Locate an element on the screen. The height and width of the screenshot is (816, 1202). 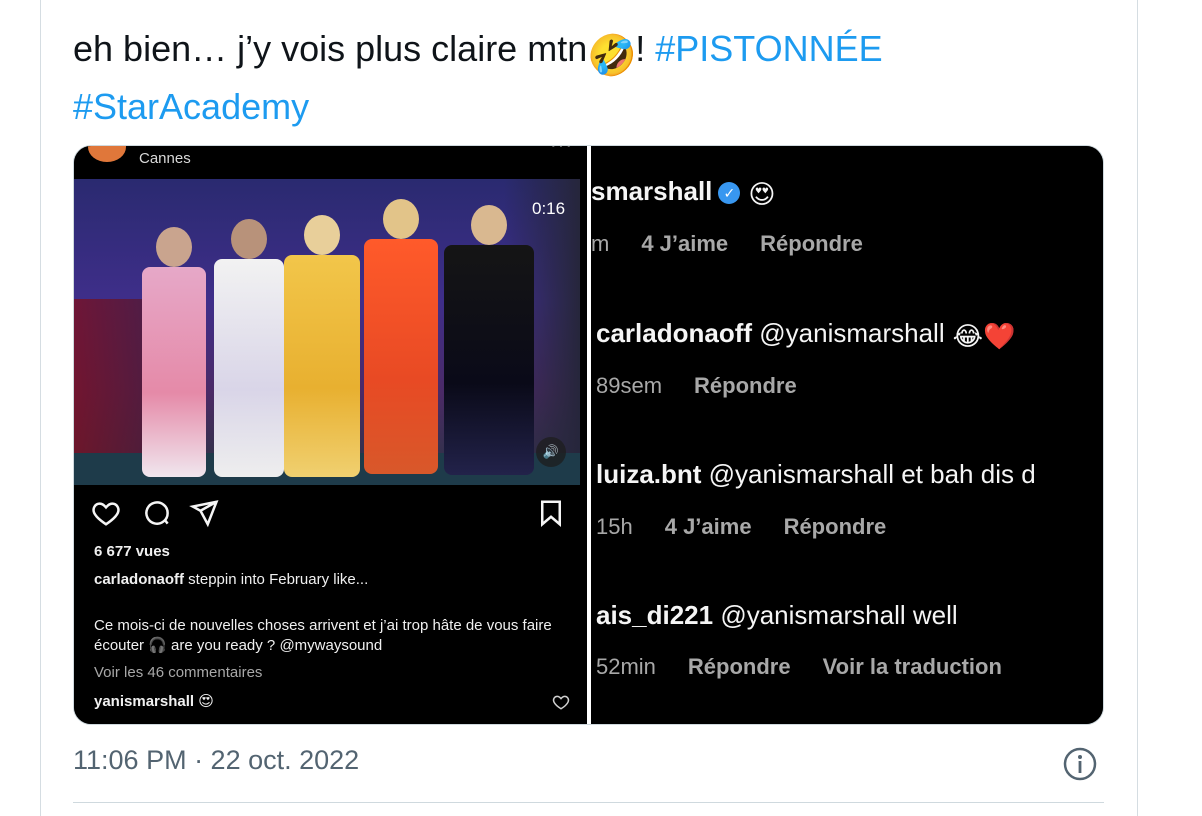
comment-1-username: smarshall is located at coordinates (652, 191).